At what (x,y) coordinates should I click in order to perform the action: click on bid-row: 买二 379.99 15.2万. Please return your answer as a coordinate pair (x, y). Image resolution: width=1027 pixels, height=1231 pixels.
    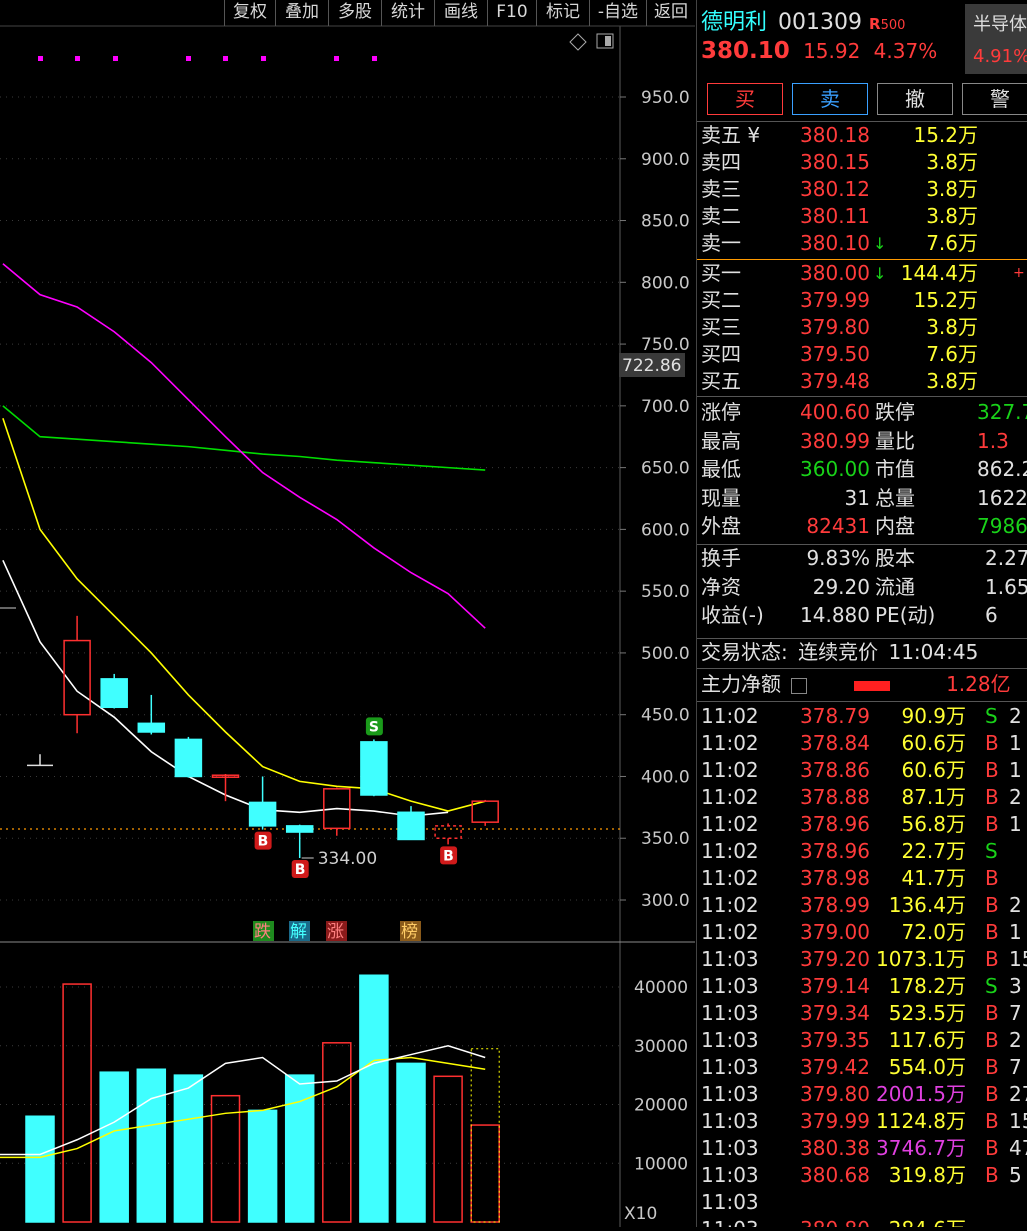
    Looking at the image, I should click on (862, 300).